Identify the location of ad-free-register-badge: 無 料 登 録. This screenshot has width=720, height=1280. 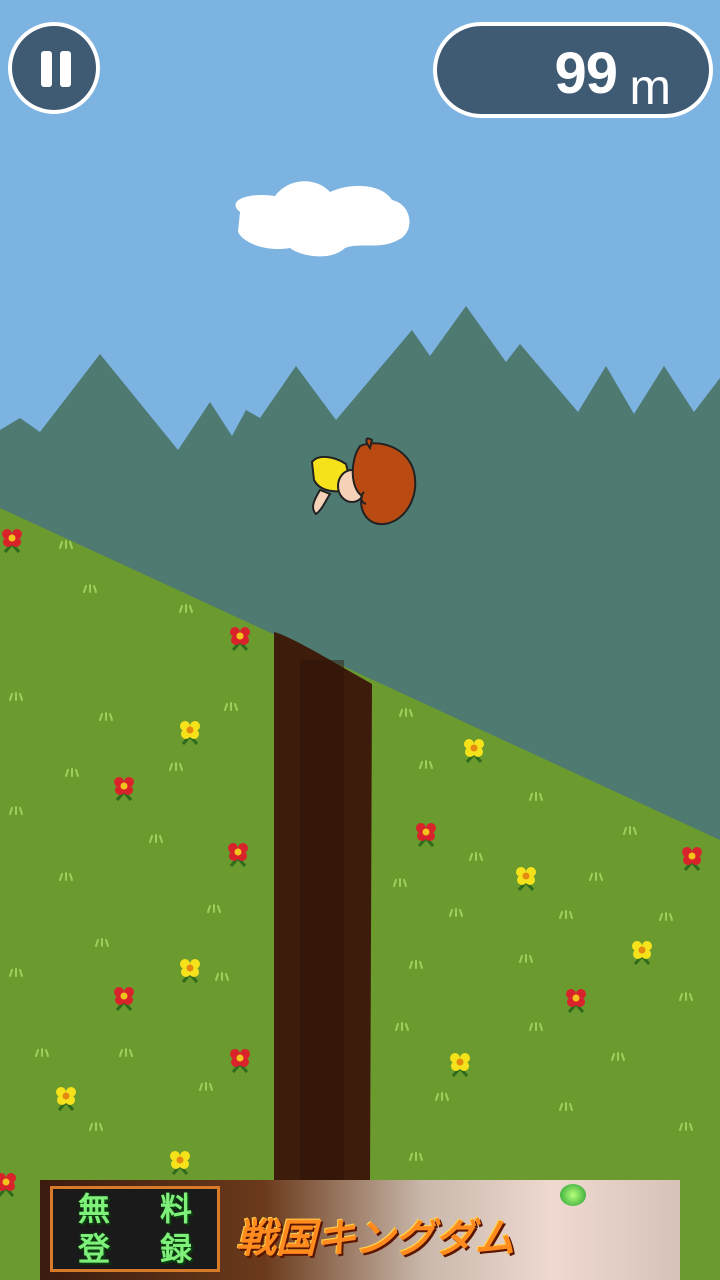
(135, 1229).